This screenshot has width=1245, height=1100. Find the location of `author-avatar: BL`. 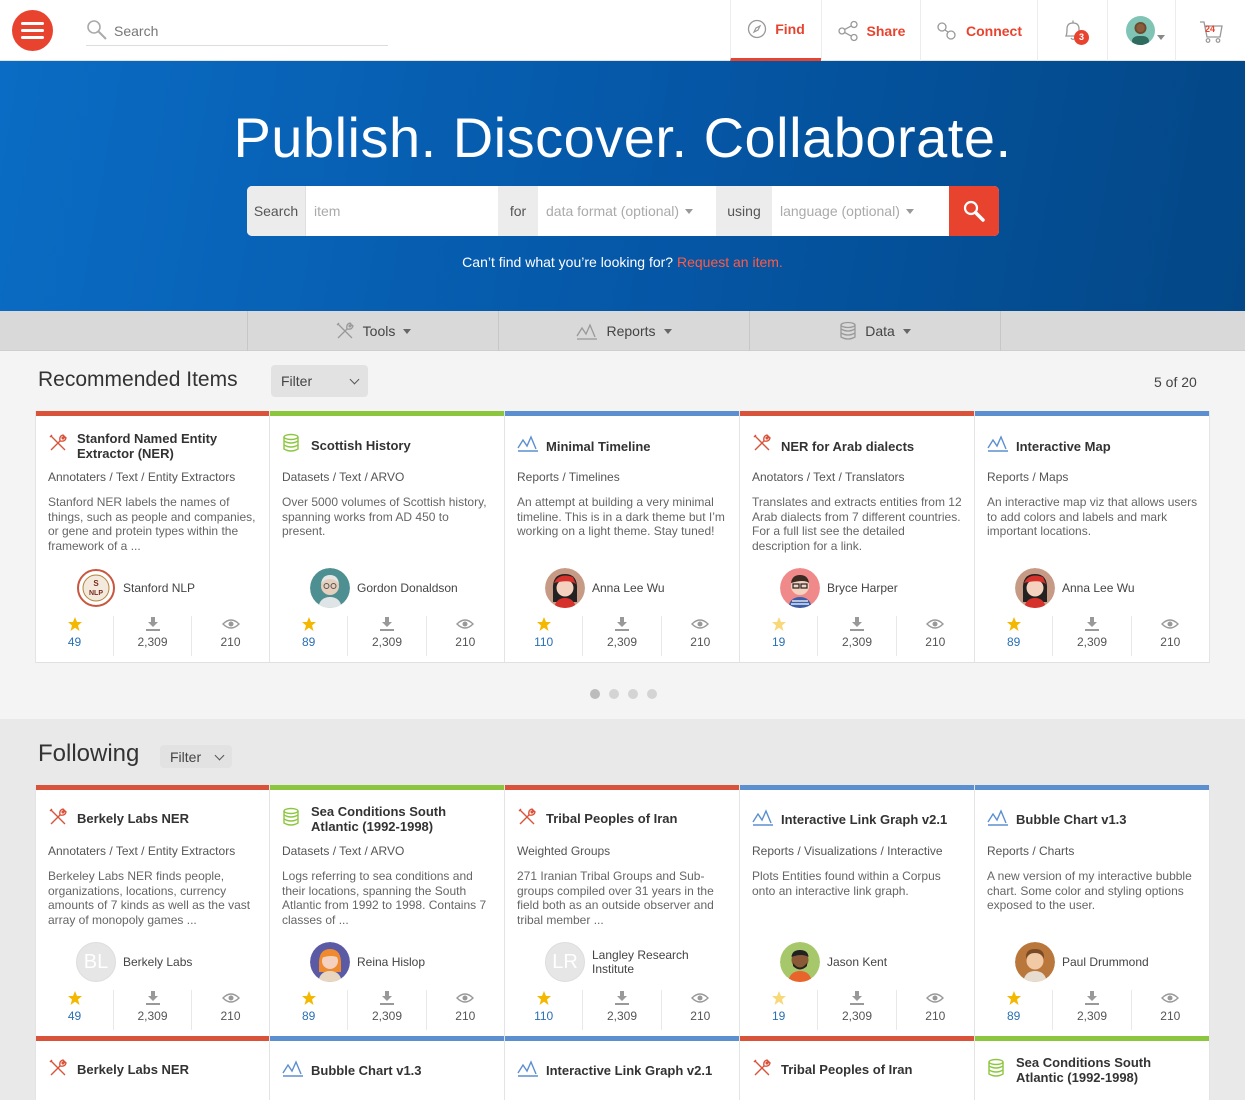

author-avatar: BL is located at coordinates (96, 962).